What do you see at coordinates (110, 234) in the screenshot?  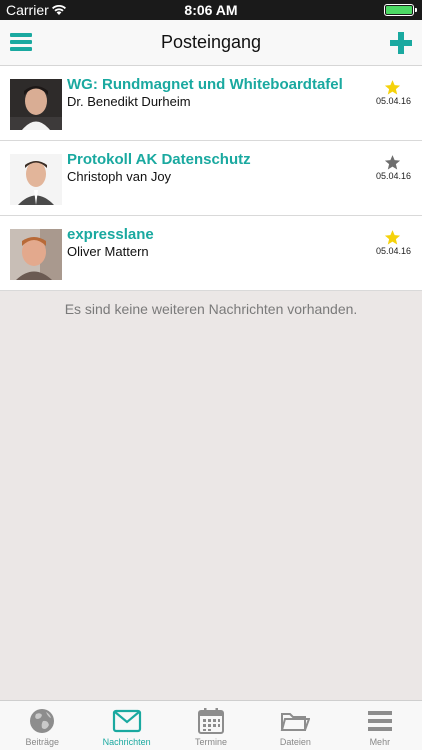 I see `message-subject: expresslane` at bounding box center [110, 234].